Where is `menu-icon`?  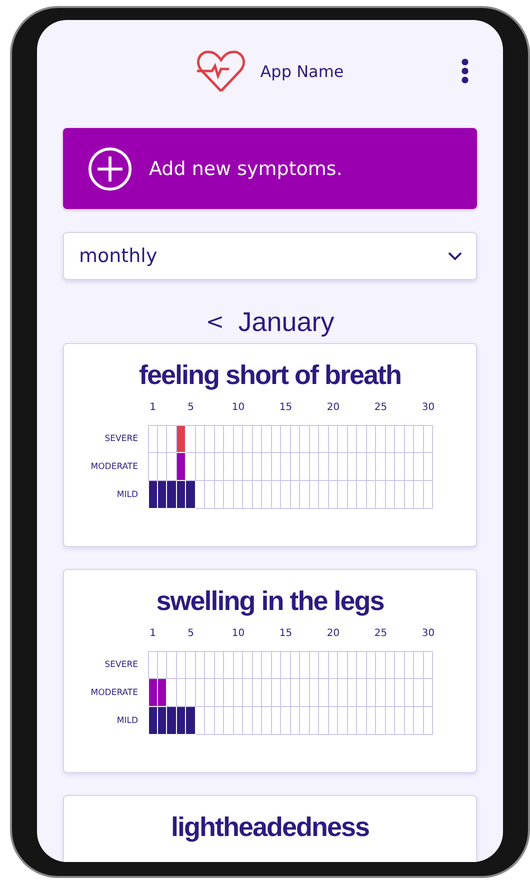
menu-icon is located at coordinates (465, 71).